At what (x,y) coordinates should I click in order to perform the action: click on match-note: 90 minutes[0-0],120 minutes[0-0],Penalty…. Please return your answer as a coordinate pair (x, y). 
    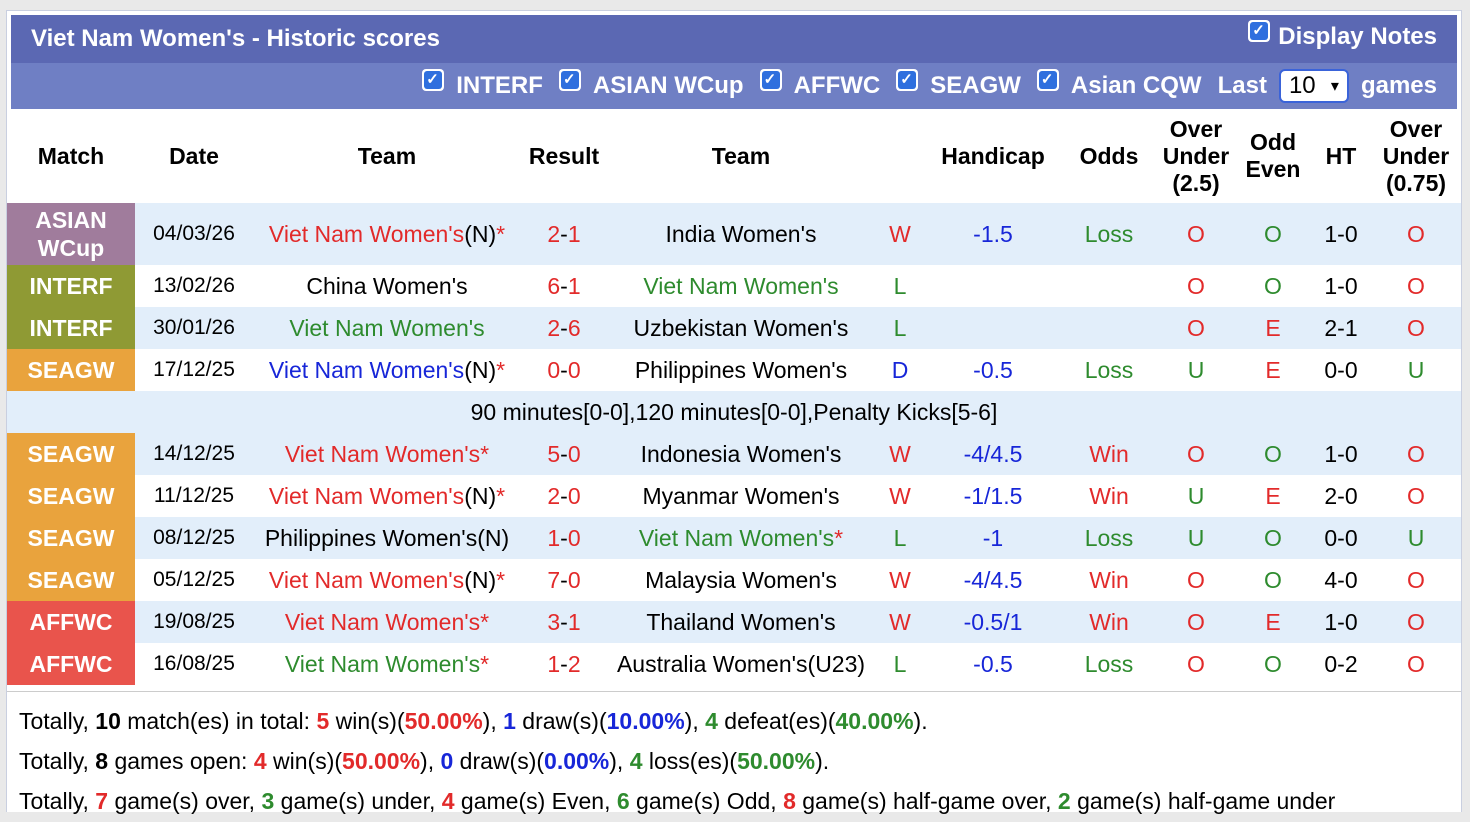
    Looking at the image, I should click on (734, 412).